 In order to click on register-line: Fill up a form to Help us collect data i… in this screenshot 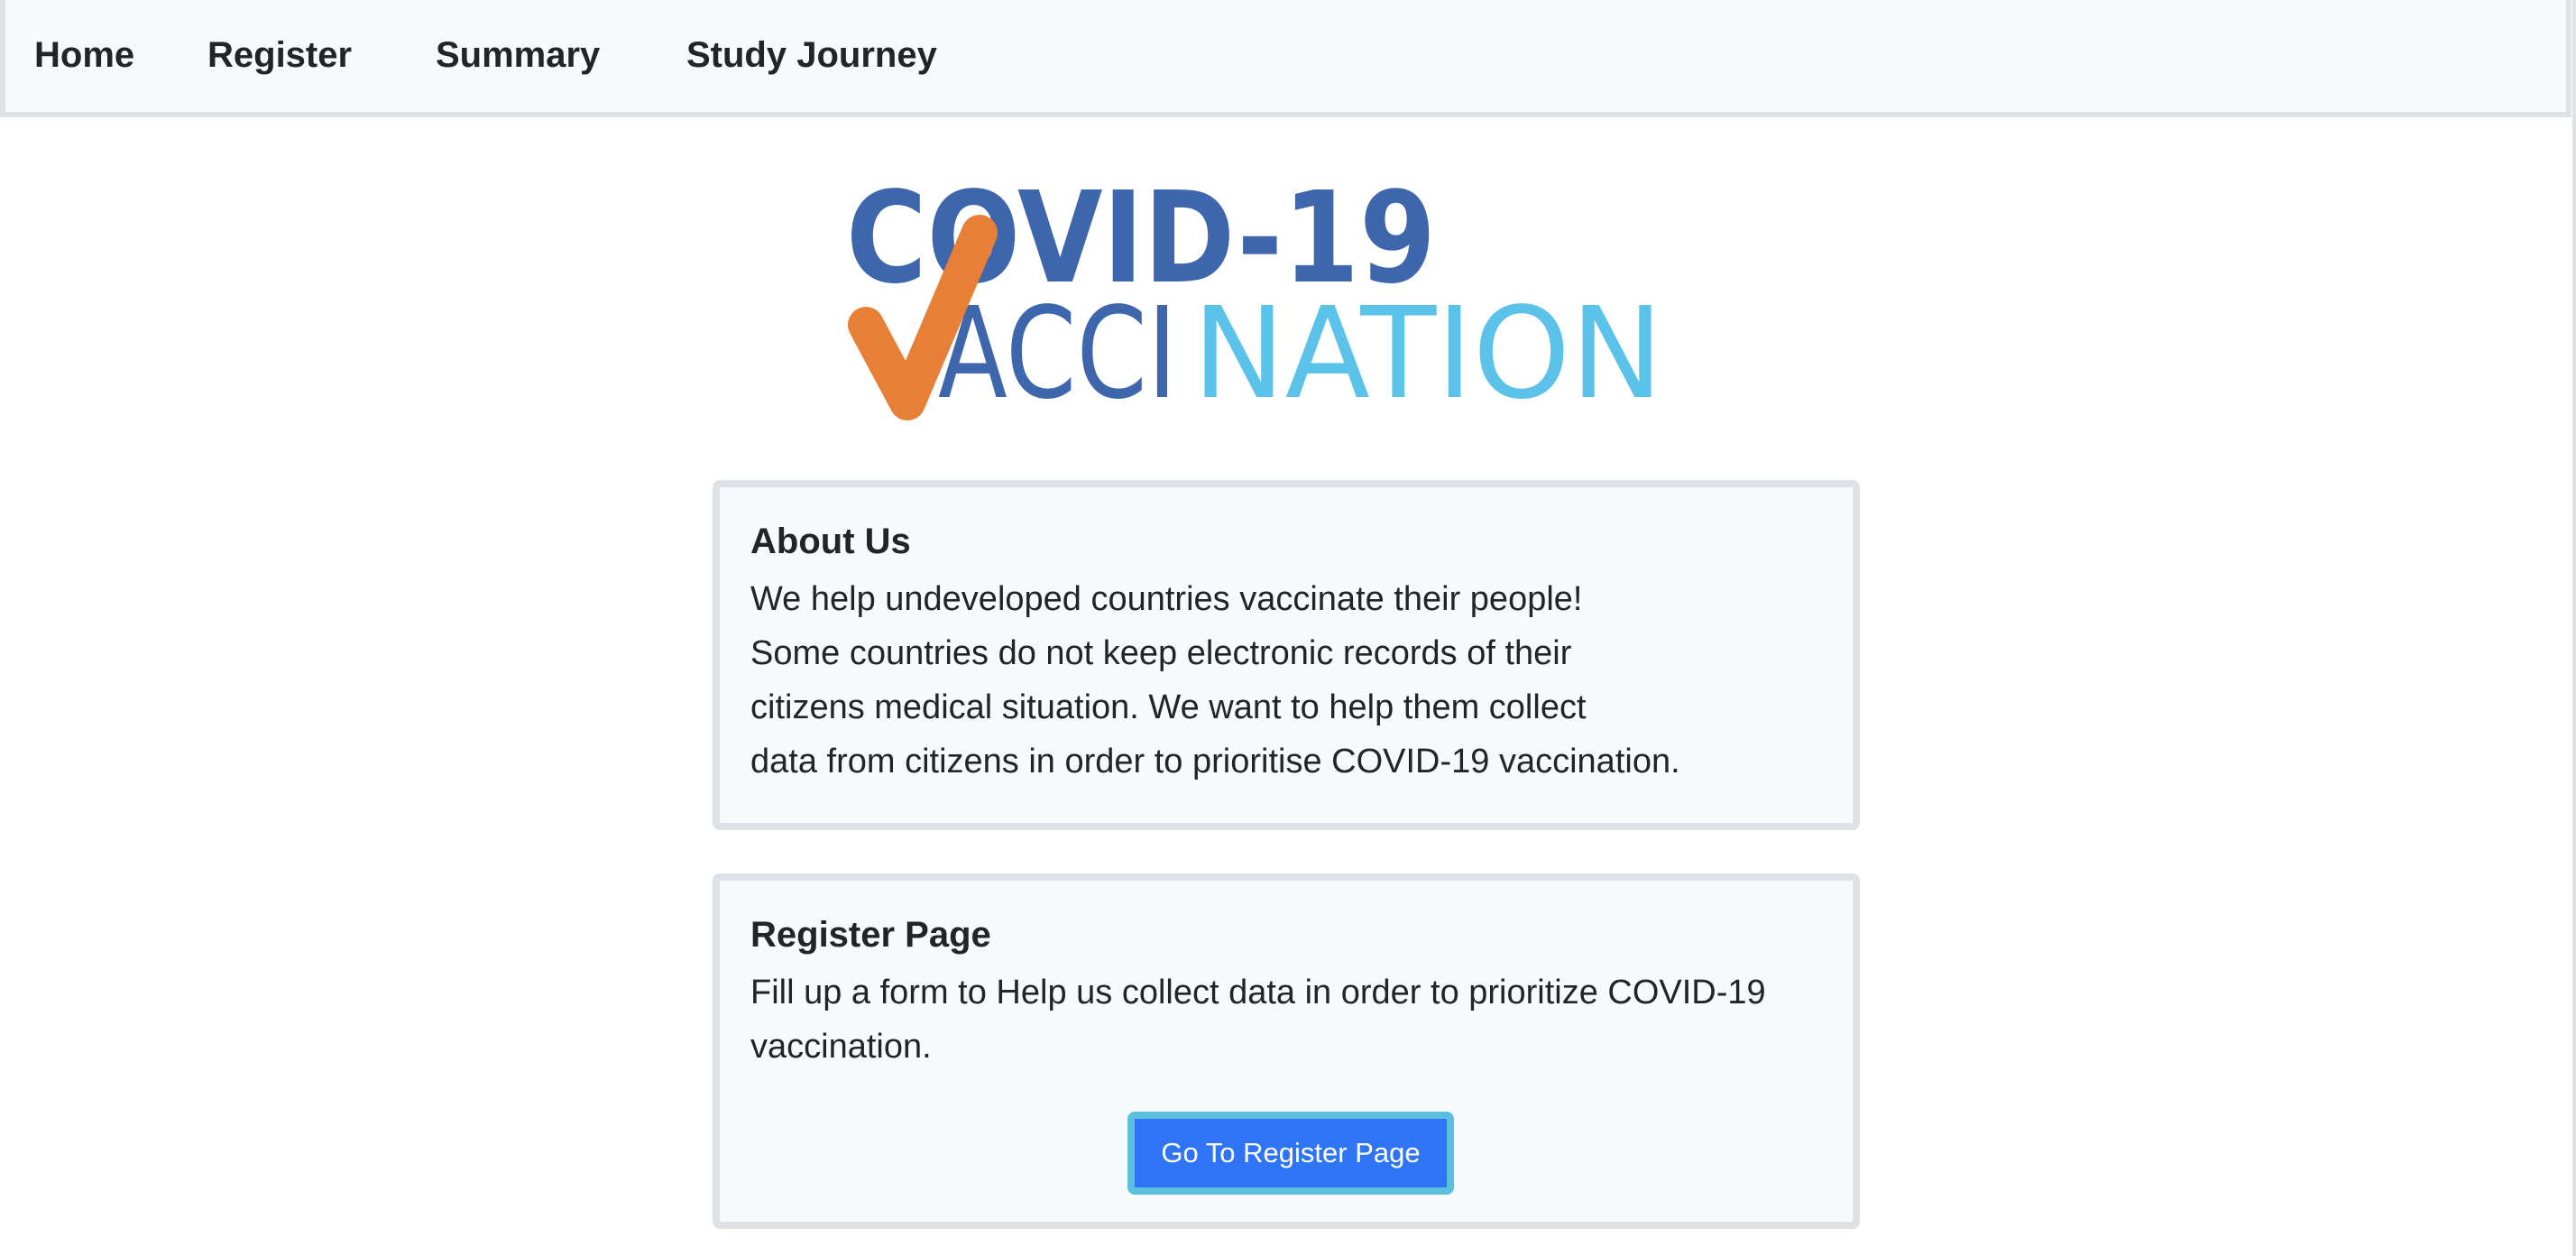, I will do `click(1258, 992)`.